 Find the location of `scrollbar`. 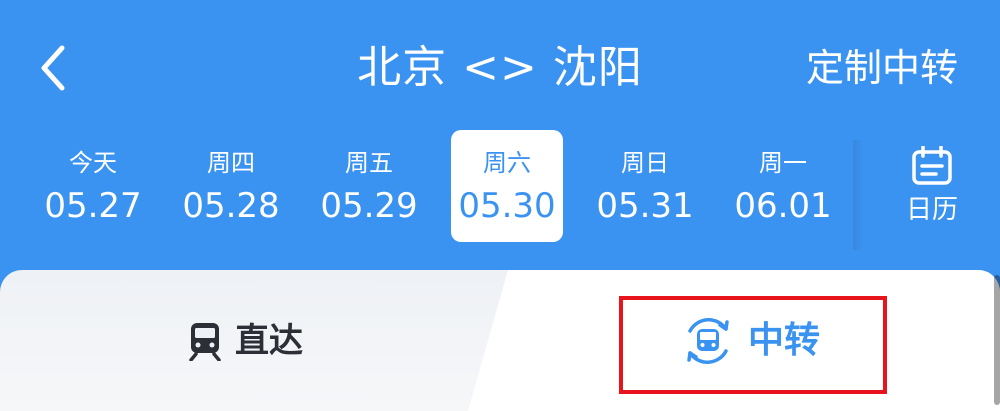

scrollbar is located at coordinates (997, 340).